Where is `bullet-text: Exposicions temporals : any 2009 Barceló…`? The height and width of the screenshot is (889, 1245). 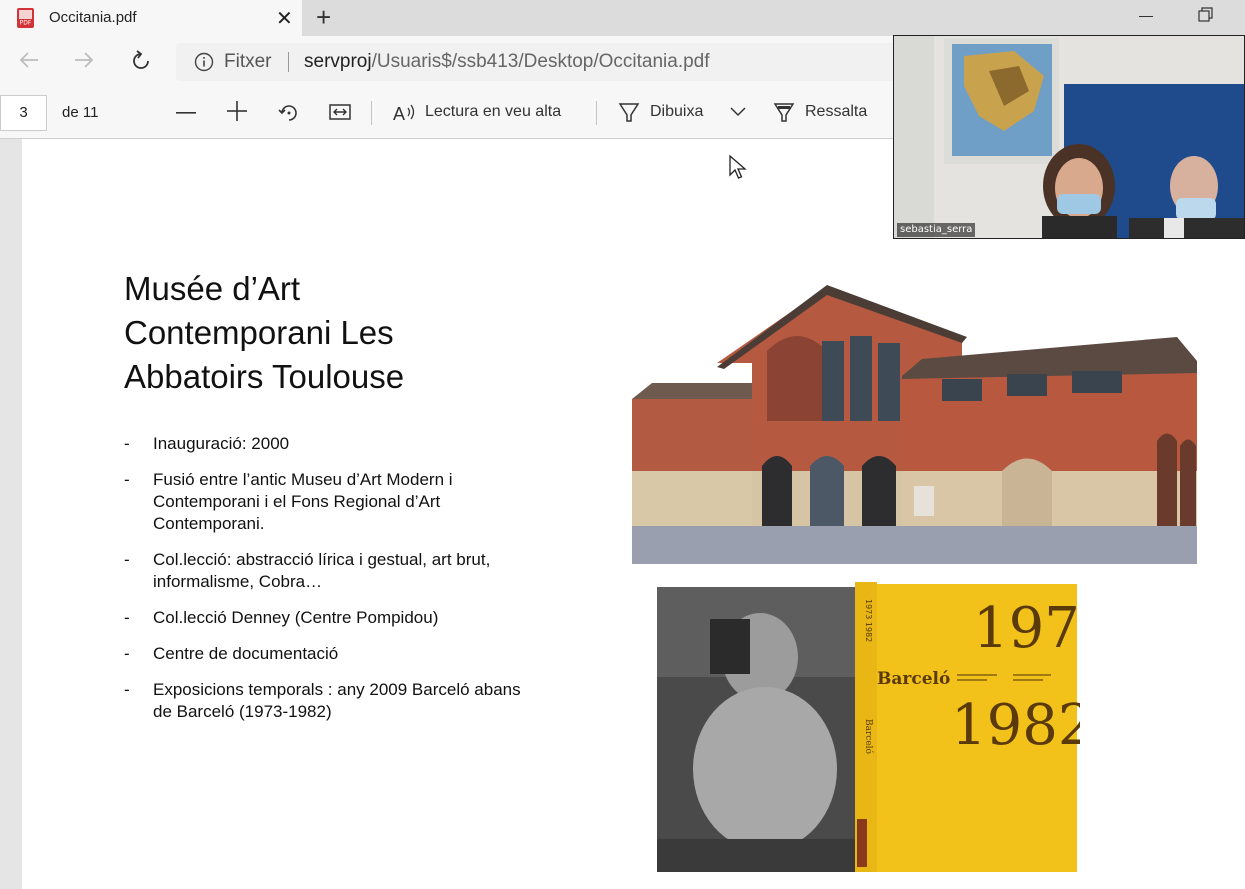 bullet-text: Exposicions temporals : any 2009 Barceló… is located at coordinates (337, 700).